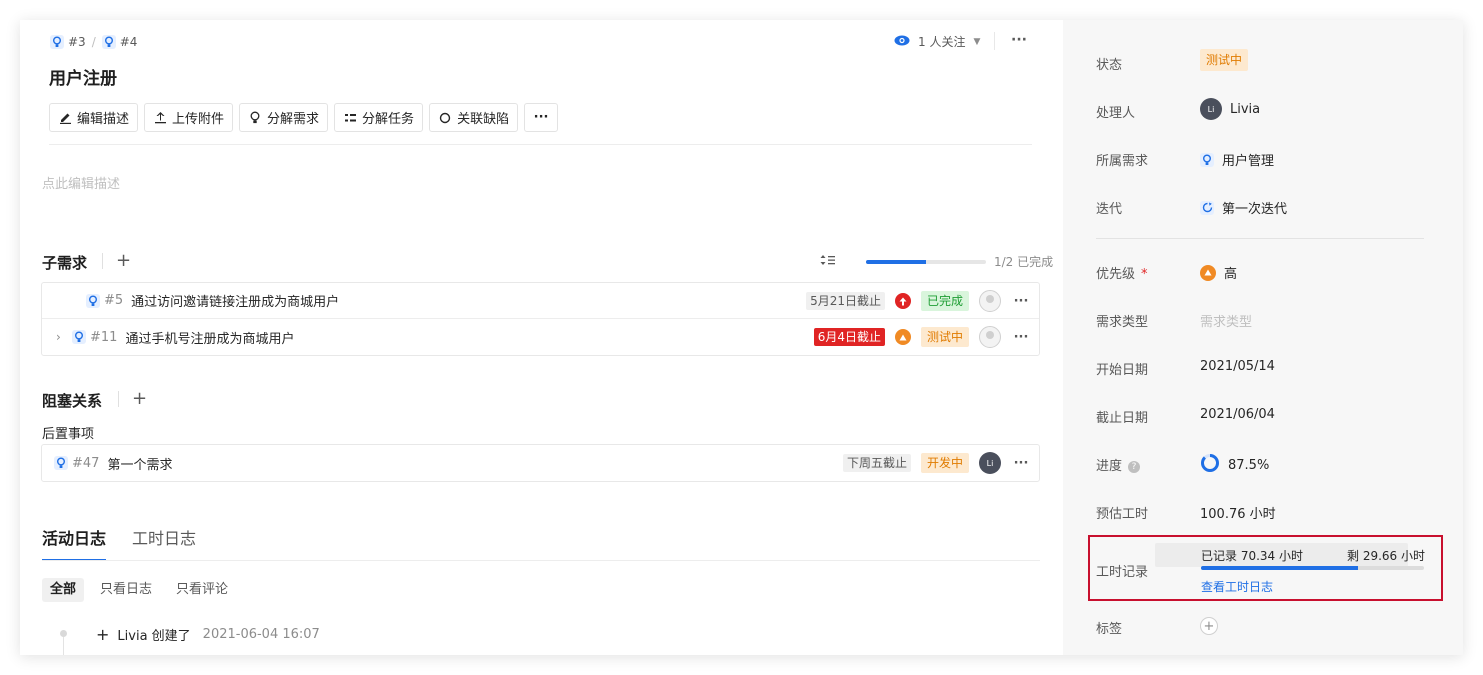 The height and width of the screenshot is (675, 1483). What do you see at coordinates (1234, 465) in the screenshot?
I see `prop-progress: 87.5%` at bounding box center [1234, 465].